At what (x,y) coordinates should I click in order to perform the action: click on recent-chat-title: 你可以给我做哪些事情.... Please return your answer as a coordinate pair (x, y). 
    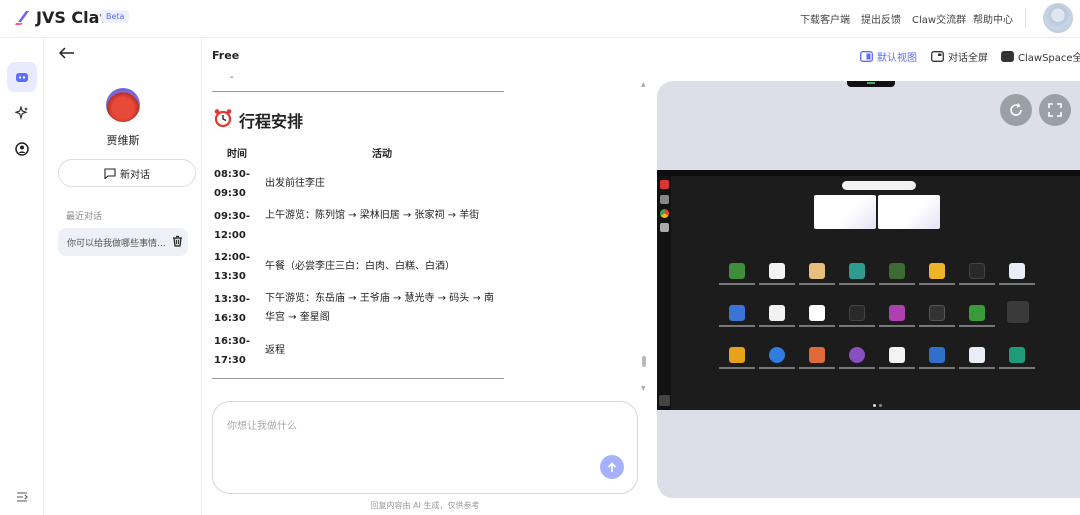
    Looking at the image, I should click on (116, 243).